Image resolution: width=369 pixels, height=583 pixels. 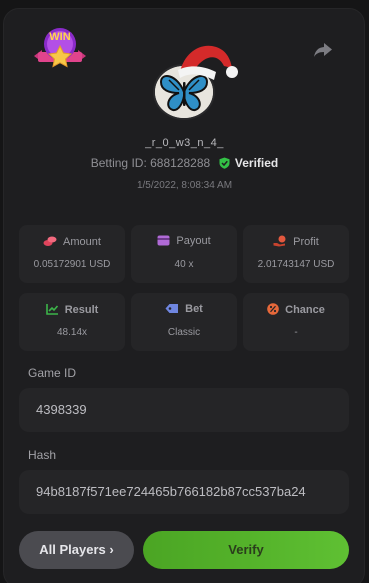 What do you see at coordinates (180, 163) in the screenshot?
I see `betting-id-value: 688128288` at bounding box center [180, 163].